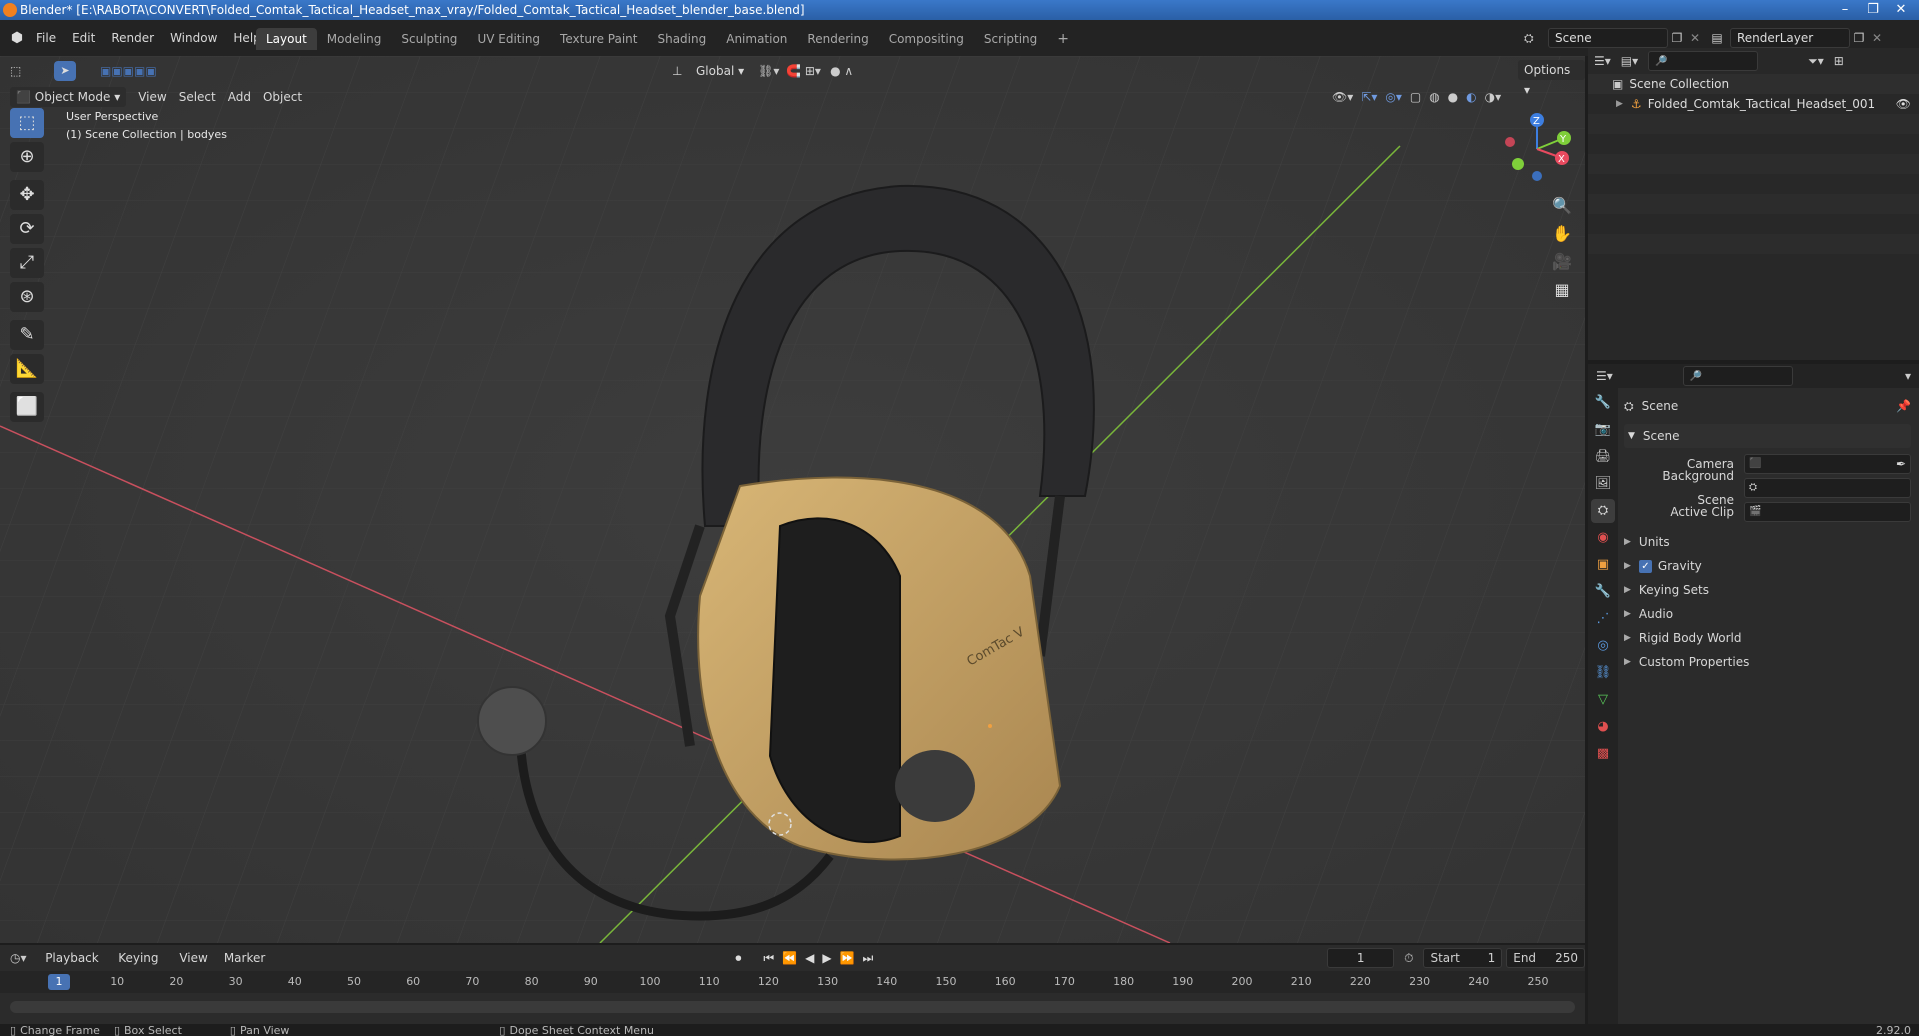 The image size is (1919, 1036). What do you see at coordinates (1063, 39) in the screenshot?
I see `add-workspace-icon: +` at bounding box center [1063, 39].